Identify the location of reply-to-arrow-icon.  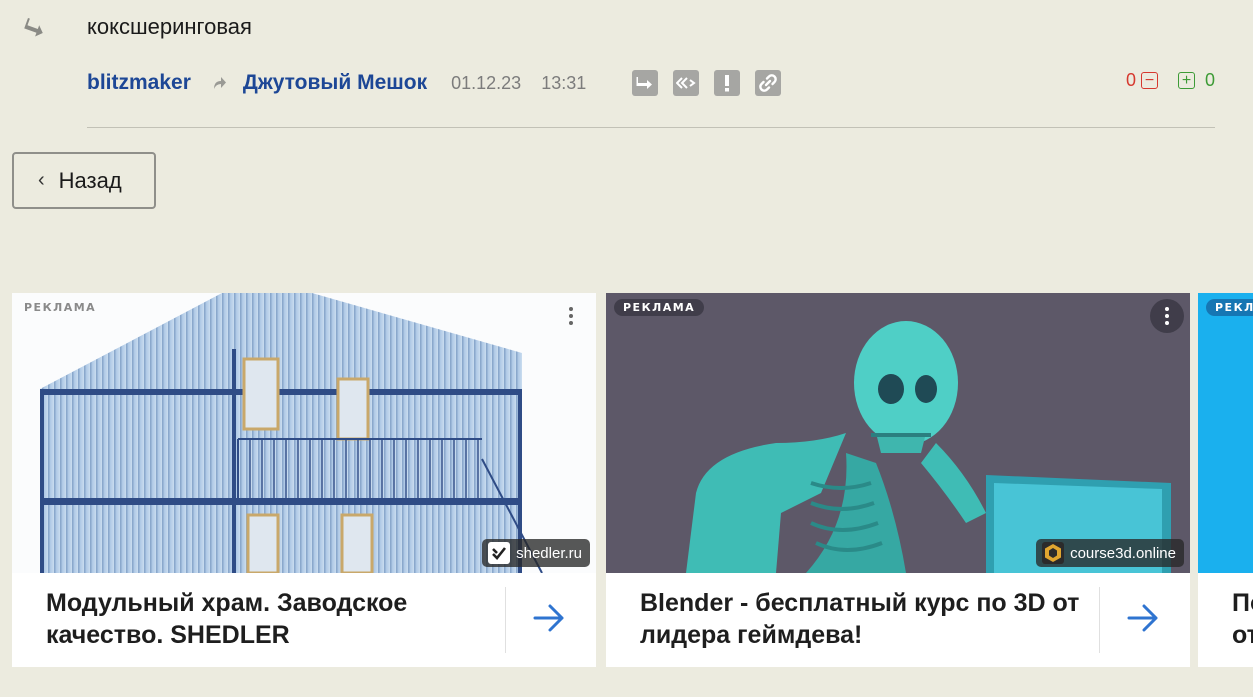
(219, 83).